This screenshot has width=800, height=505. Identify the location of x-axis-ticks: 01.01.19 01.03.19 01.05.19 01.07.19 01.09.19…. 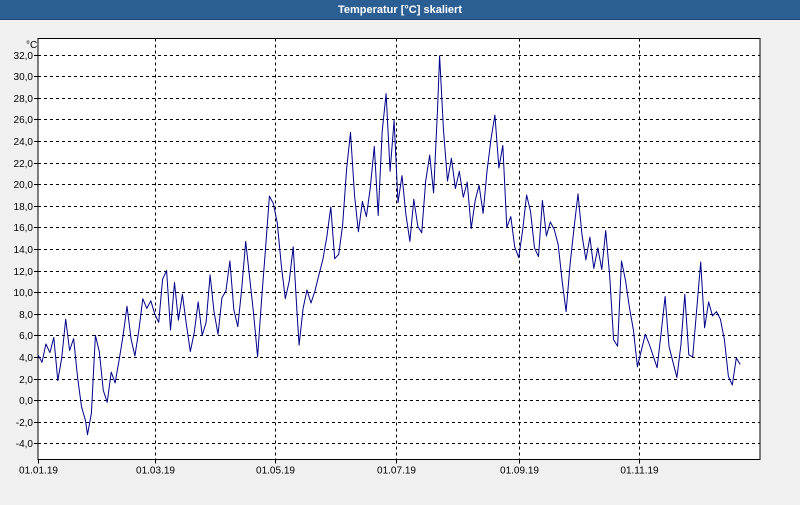
(339, 468).